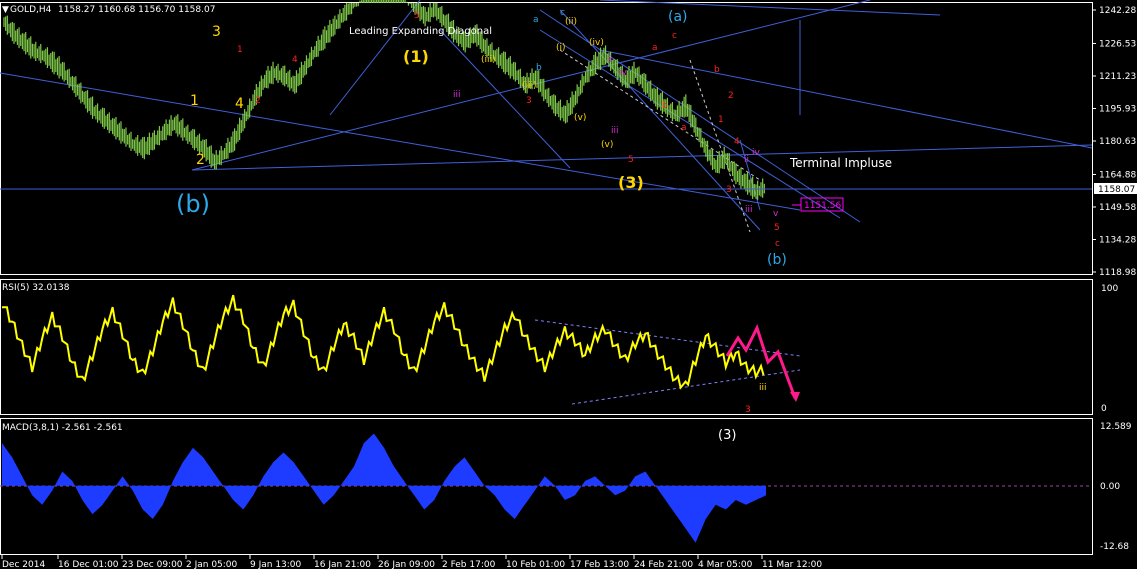  Describe the element at coordinates (1117, 109) in the screenshot. I see `price-tick-label: 1195.93` at that location.